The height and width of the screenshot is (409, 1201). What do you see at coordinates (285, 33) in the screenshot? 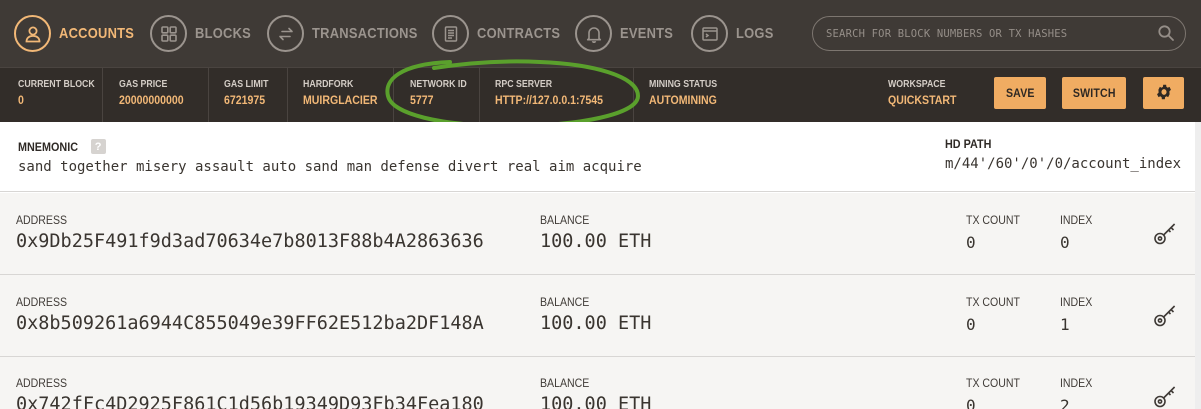
I see `transfer-arrows-icon` at bounding box center [285, 33].